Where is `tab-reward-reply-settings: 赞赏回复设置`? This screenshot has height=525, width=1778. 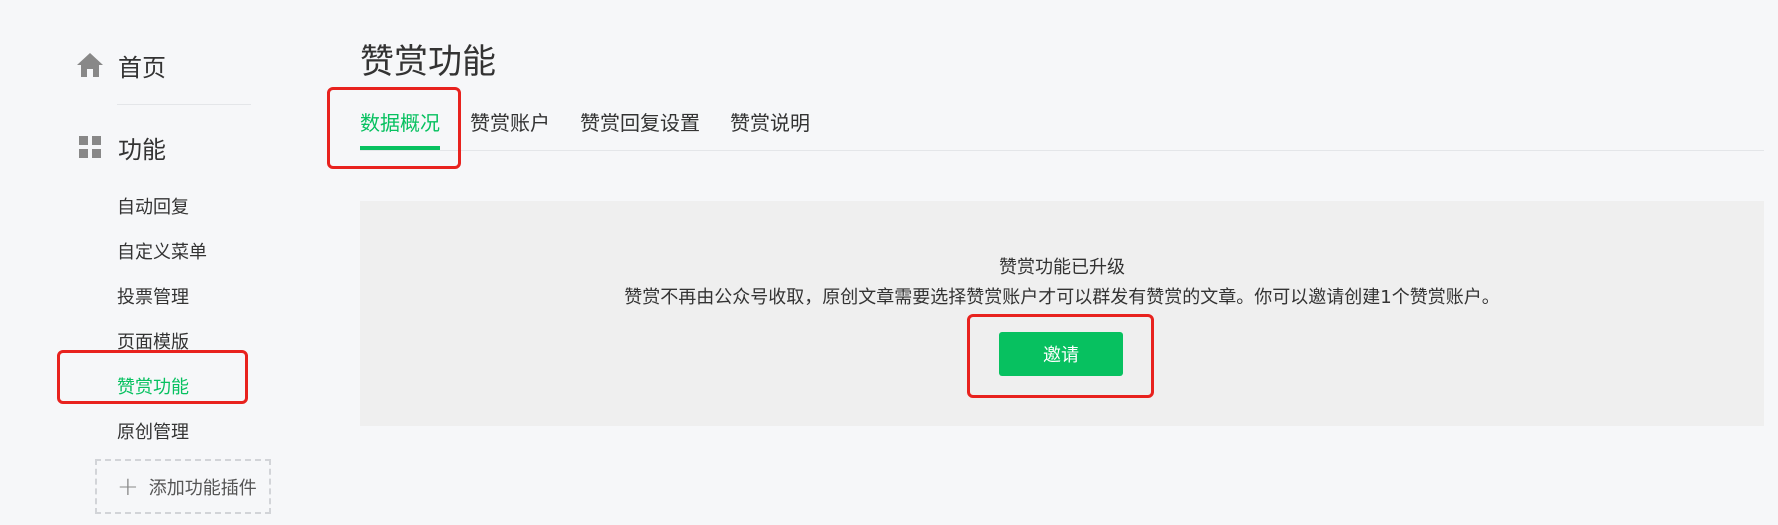 tab-reward-reply-settings: 赞赏回复设置 is located at coordinates (640, 125).